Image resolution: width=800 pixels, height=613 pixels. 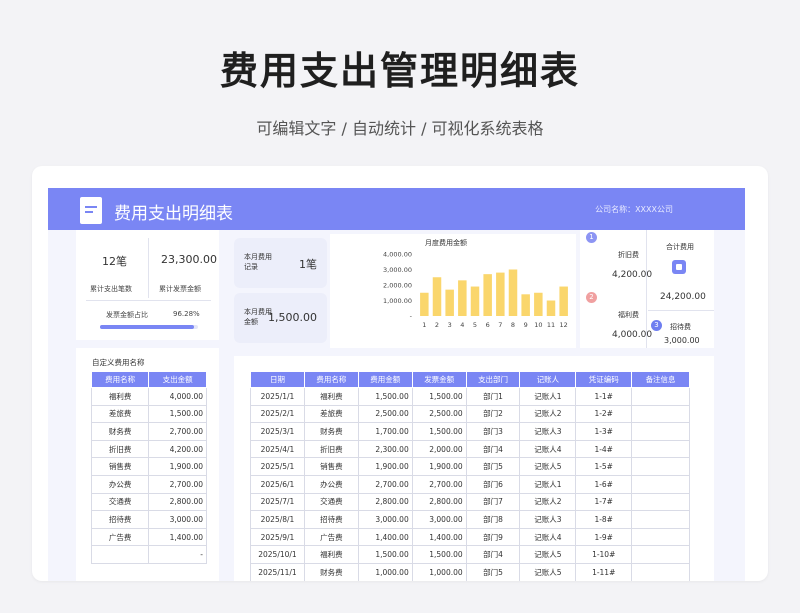 What do you see at coordinates (439, 571) in the screenshot?
I see `invoice-amount-cell: 1,000.00` at bounding box center [439, 571].